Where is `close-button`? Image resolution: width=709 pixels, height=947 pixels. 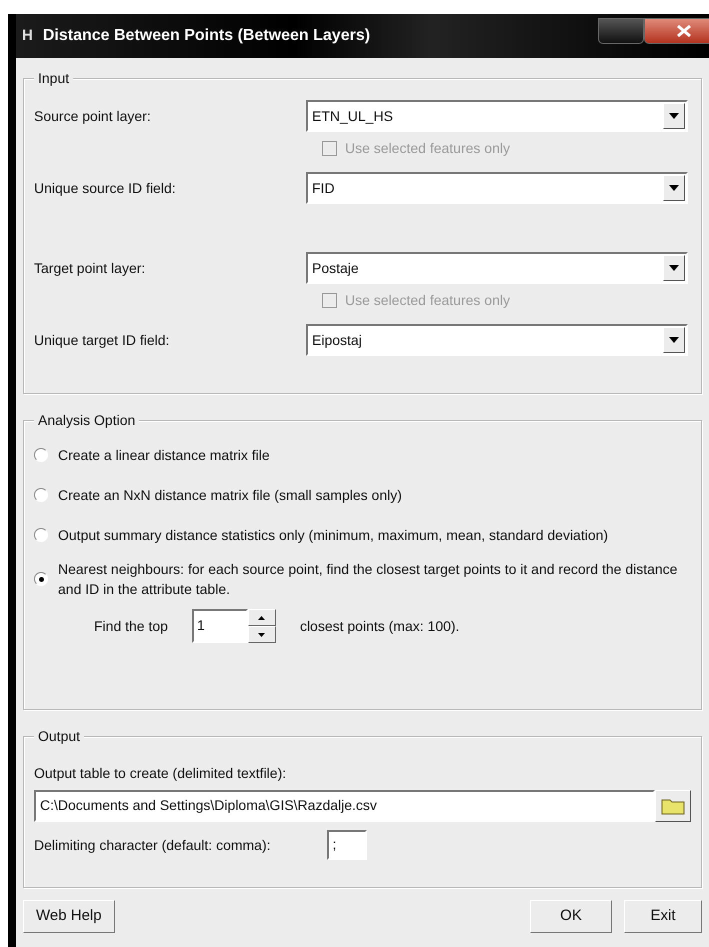 close-button is located at coordinates (676, 31).